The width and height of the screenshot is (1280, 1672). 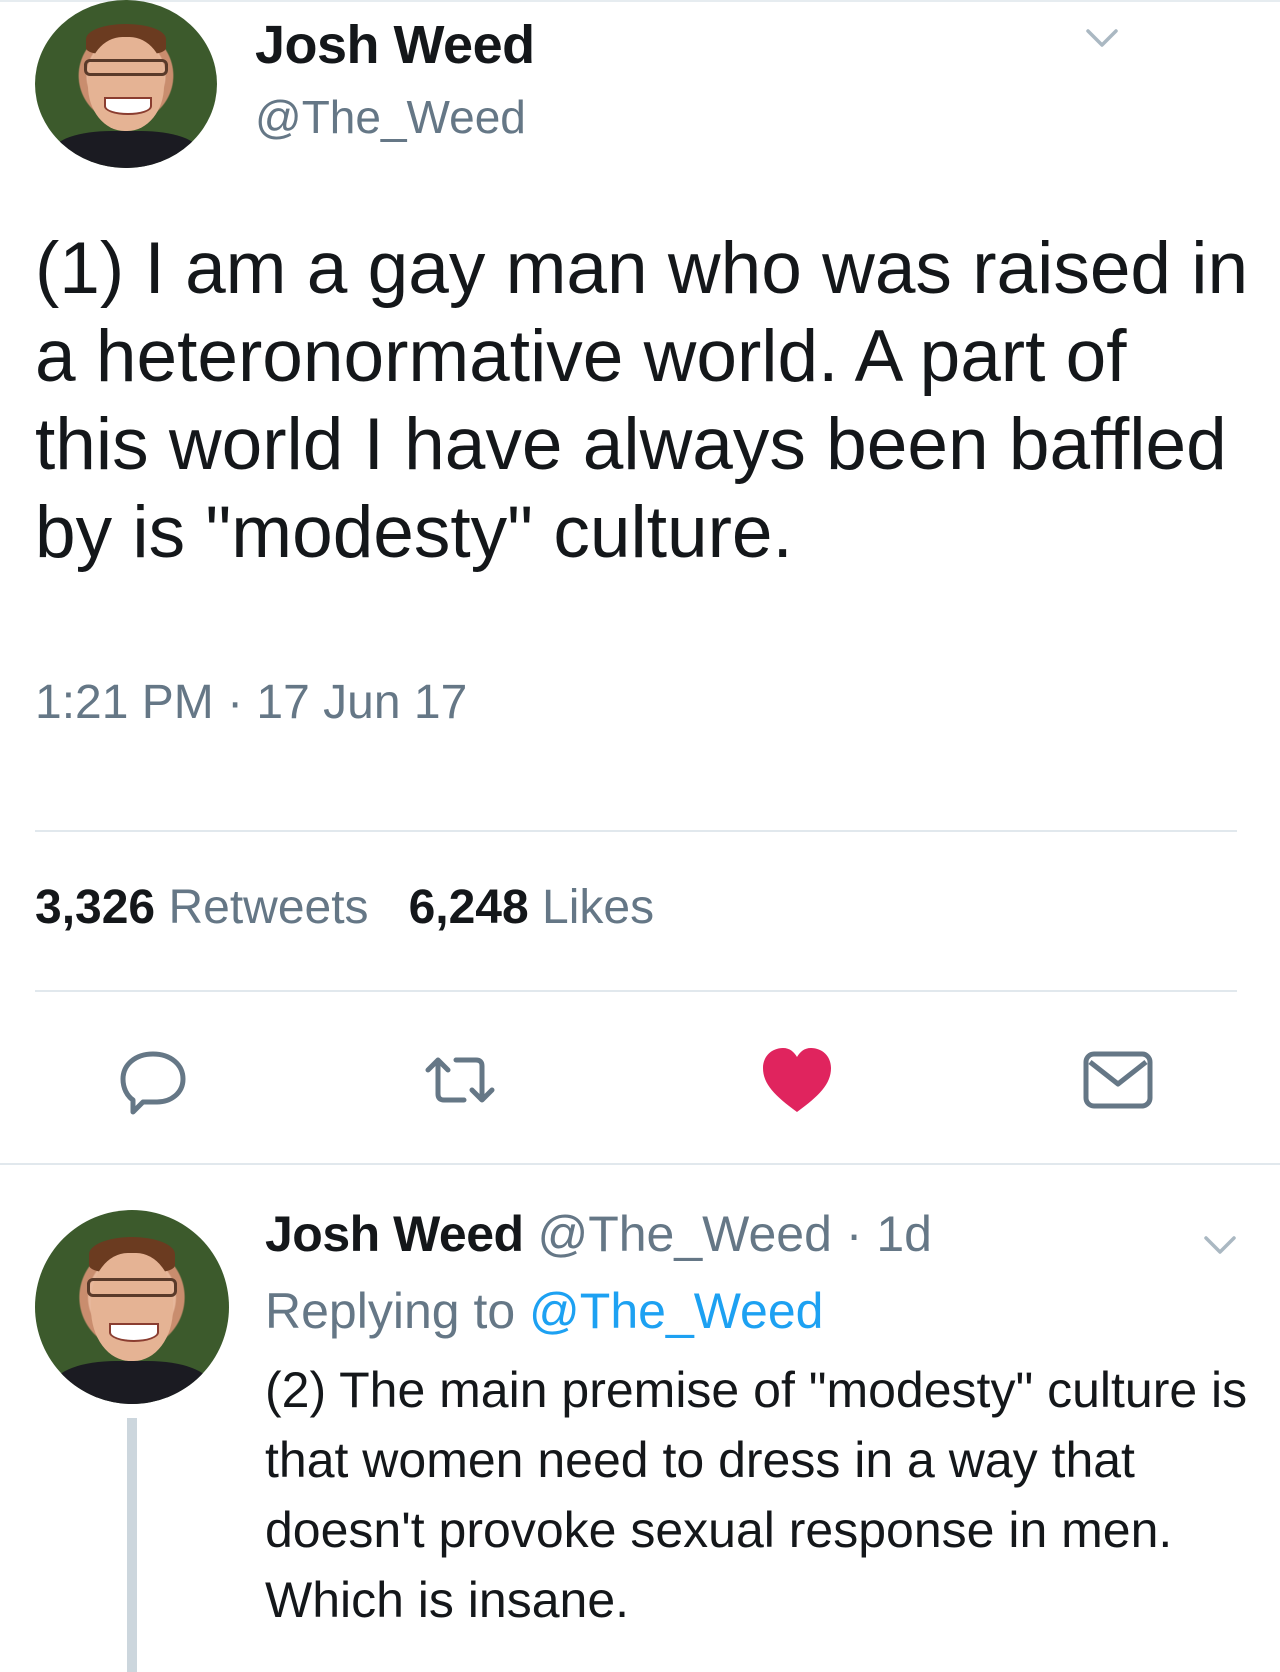 I want to click on thread-connector-line, so click(x=132, y=1545).